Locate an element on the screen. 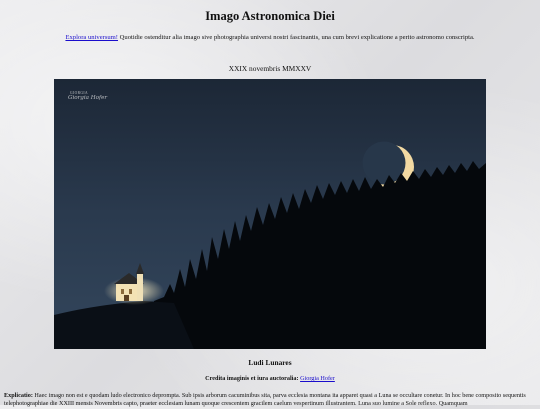  page-title: Imago Astronomica Diei is located at coordinates (270, 16).